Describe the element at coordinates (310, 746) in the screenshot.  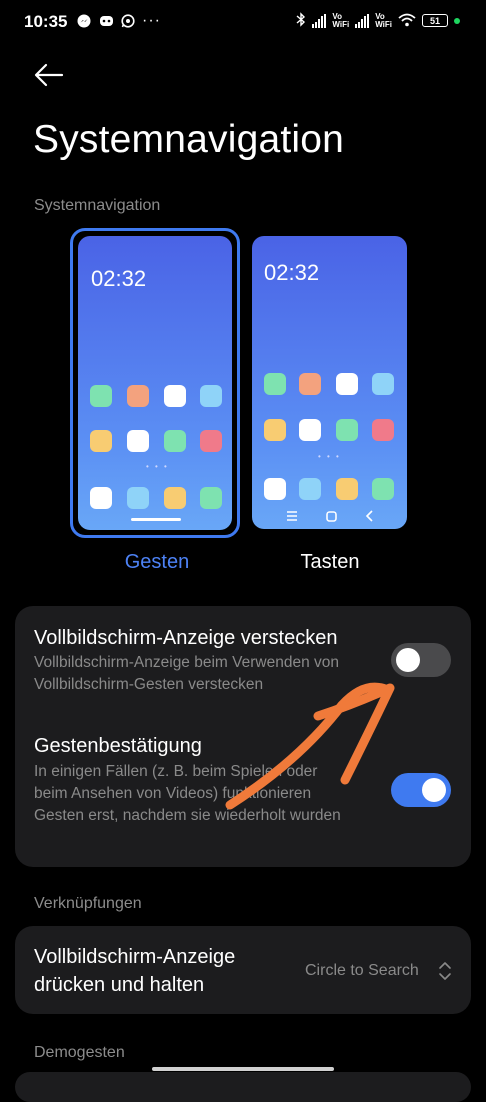
I see `annotation-arrow` at that location.